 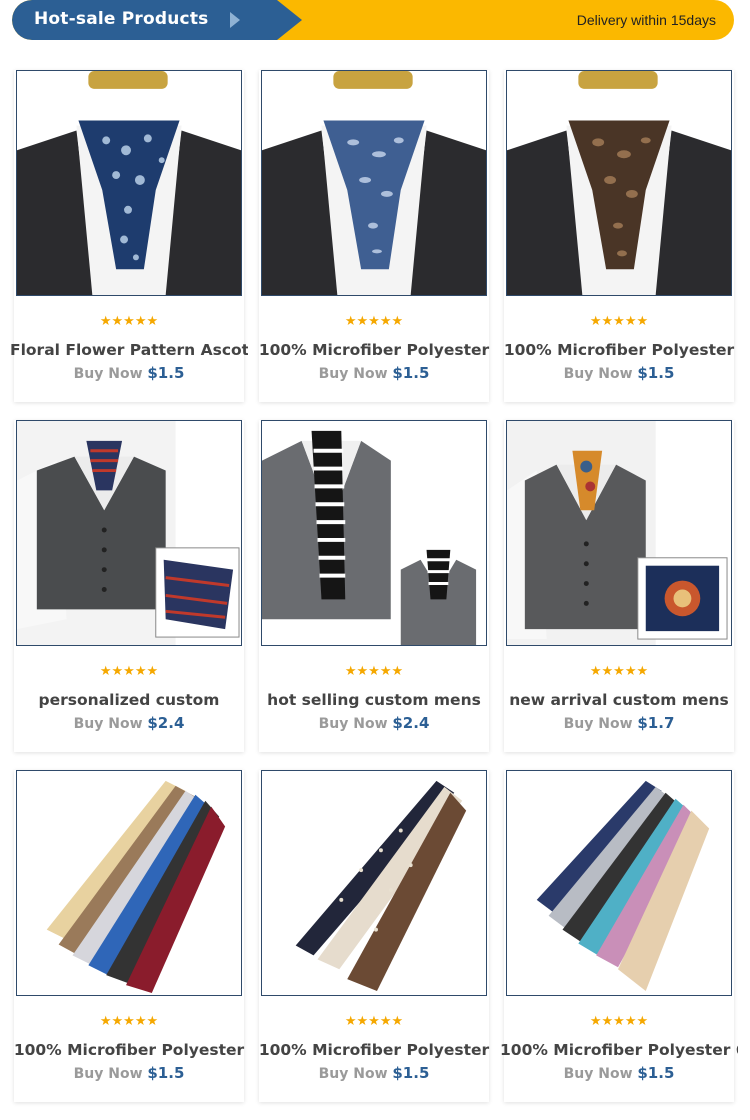 I want to click on product-card: ★★★★★ personalized custom Buy Now $2.4, so click(x=129, y=586).